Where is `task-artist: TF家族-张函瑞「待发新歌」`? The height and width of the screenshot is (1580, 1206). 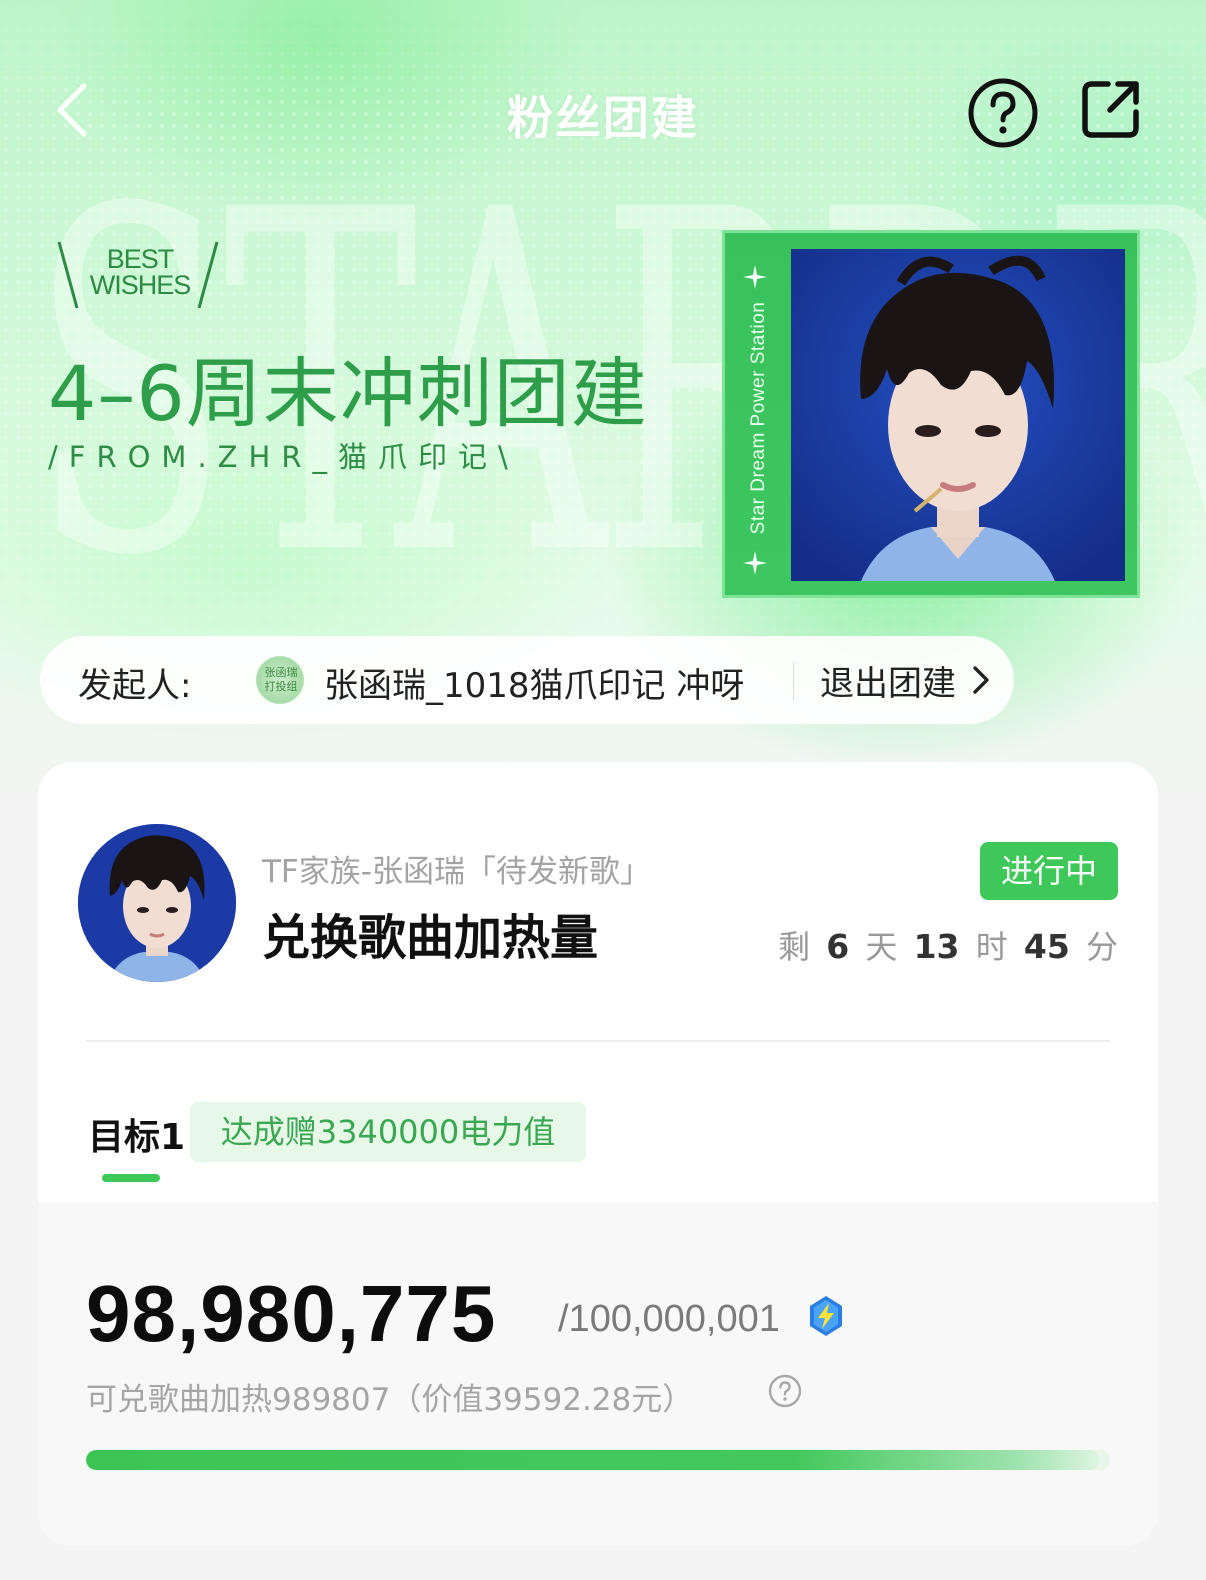 task-artist: TF家族-张函瑞「待发新歌」 is located at coordinates (456, 872).